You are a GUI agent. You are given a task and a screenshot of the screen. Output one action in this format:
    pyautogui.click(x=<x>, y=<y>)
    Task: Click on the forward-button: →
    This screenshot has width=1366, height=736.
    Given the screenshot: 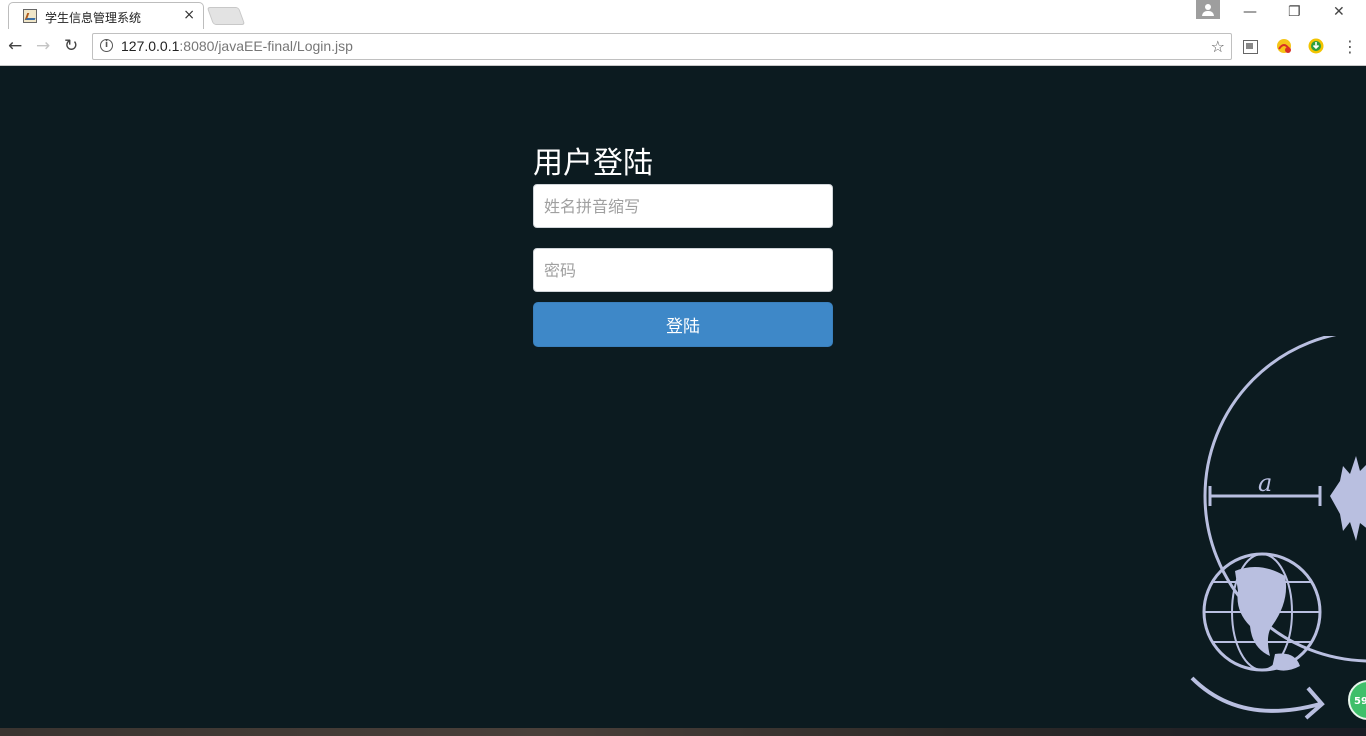 What is the action you would take?
    pyautogui.click(x=43, y=46)
    